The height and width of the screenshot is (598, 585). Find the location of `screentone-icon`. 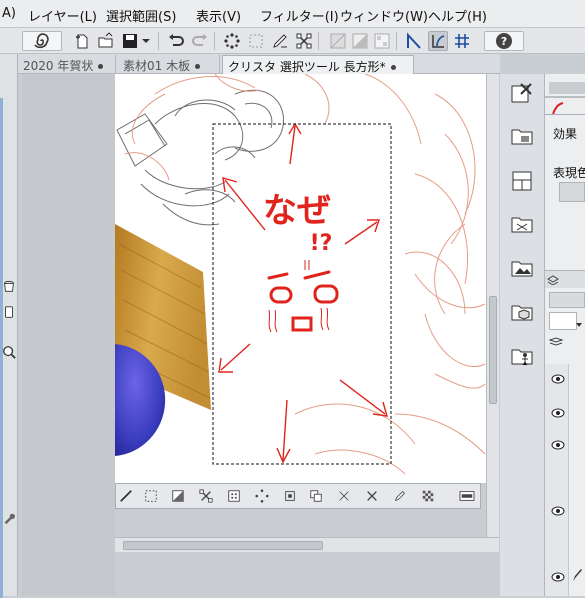

screentone-icon is located at coordinates (428, 496).